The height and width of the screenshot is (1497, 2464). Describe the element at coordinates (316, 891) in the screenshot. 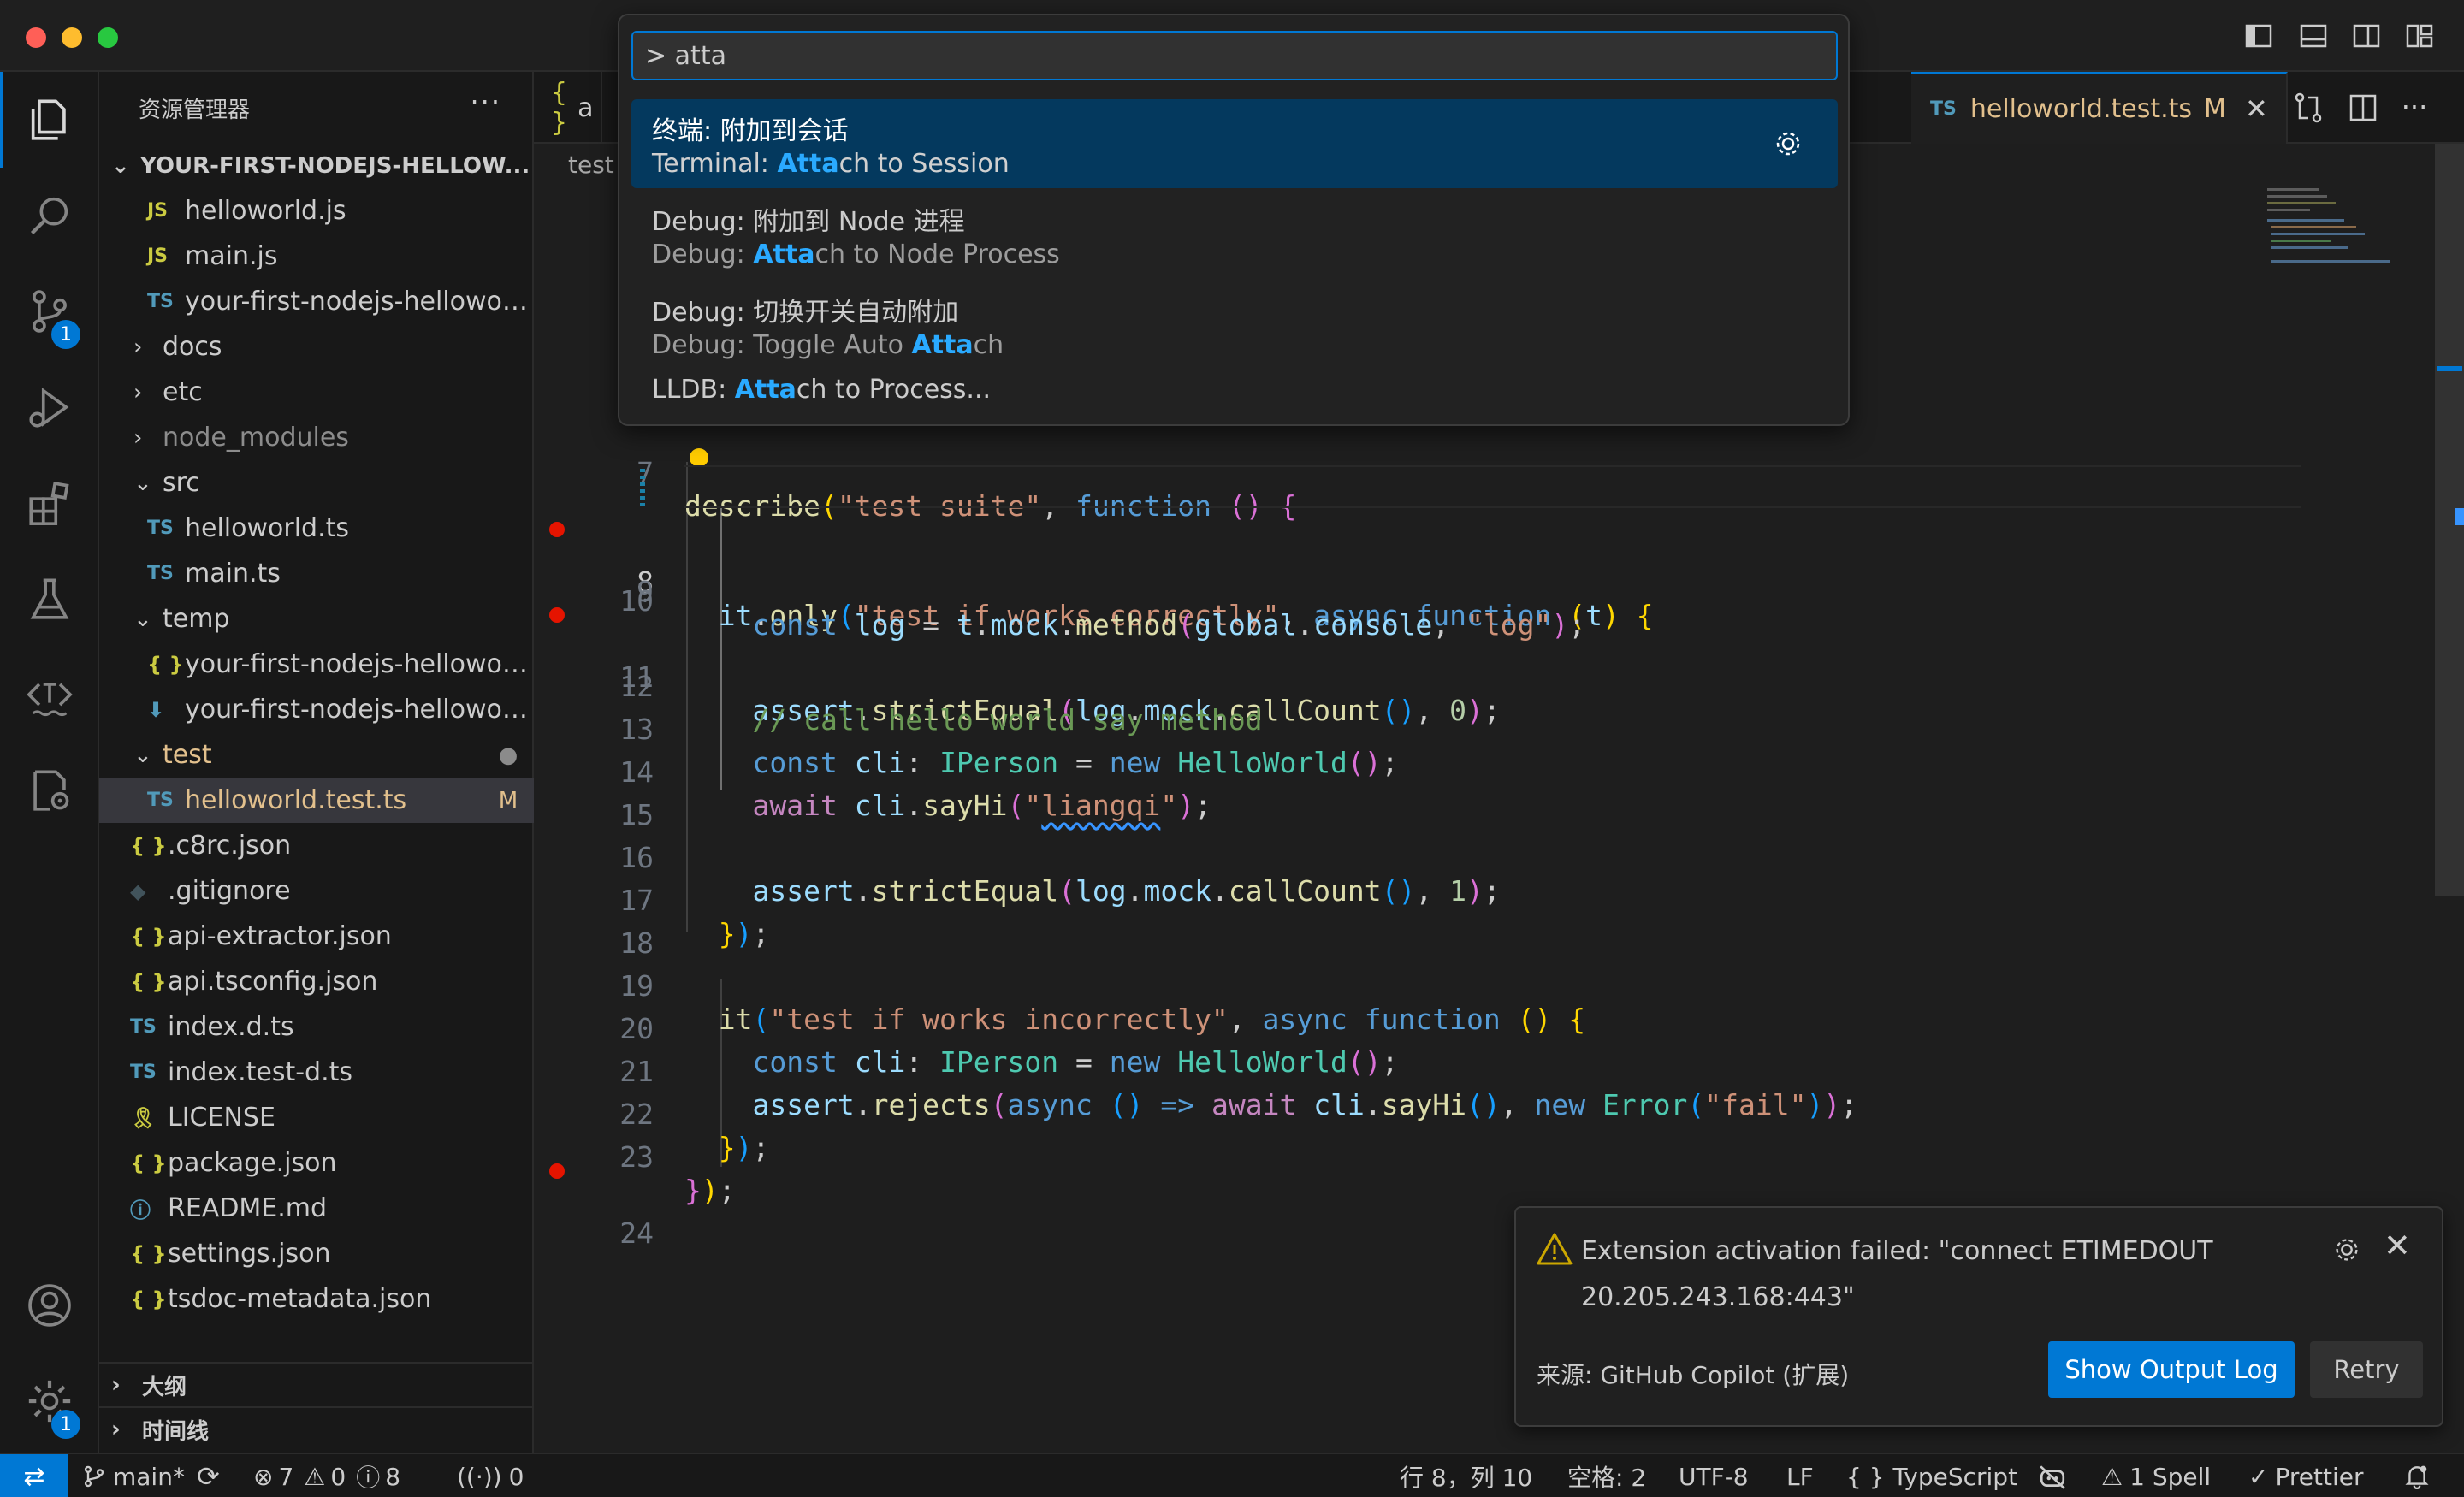

I see `file-gitignore: ◆ .gitignore` at that location.